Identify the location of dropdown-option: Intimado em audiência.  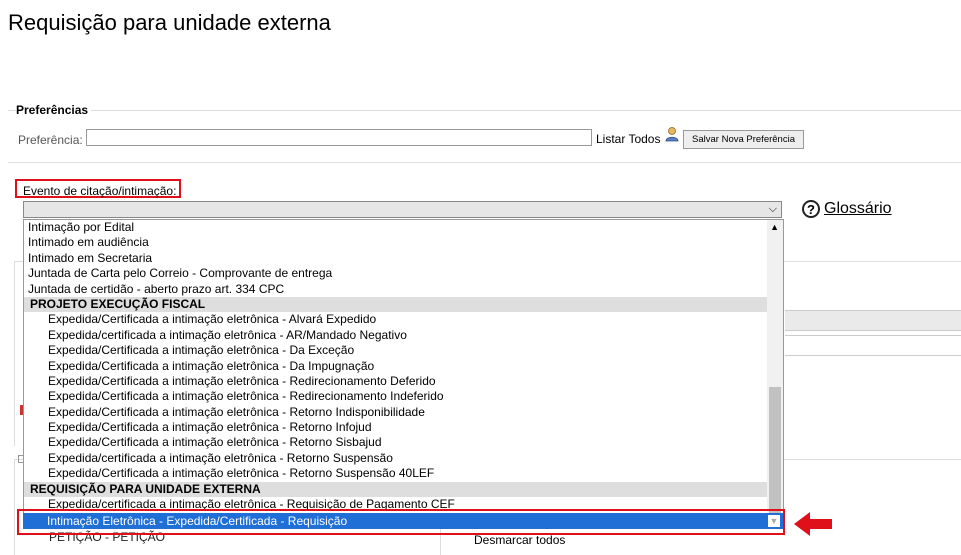
(395, 242).